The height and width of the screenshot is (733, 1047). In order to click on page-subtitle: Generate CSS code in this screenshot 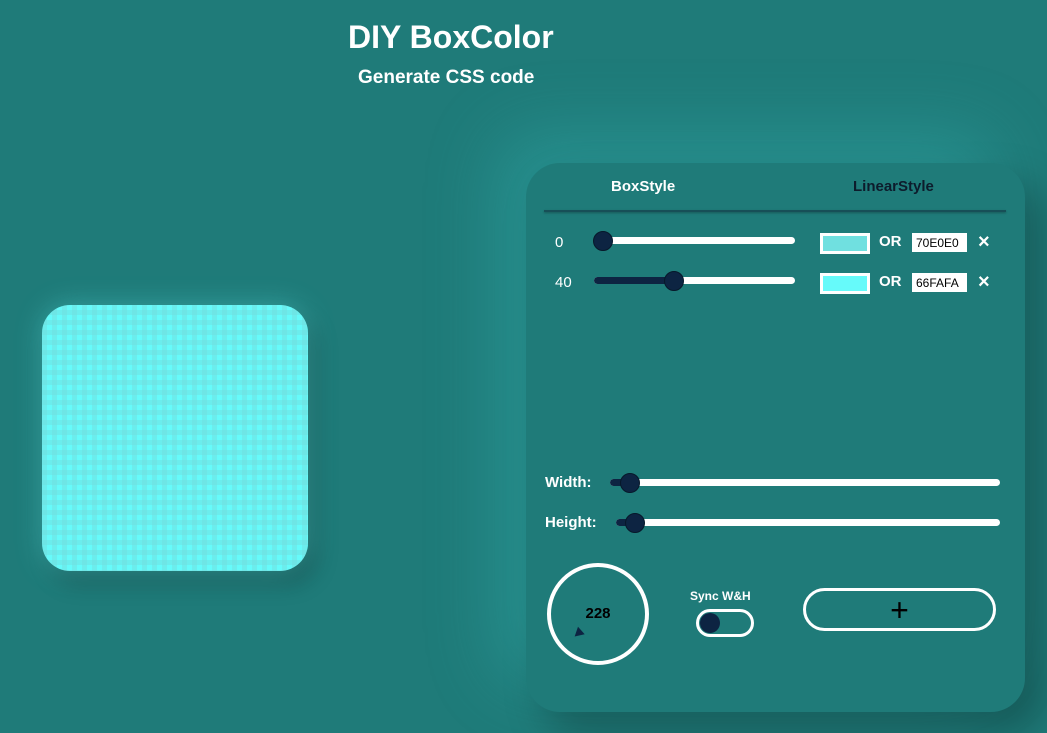, I will do `click(446, 77)`.